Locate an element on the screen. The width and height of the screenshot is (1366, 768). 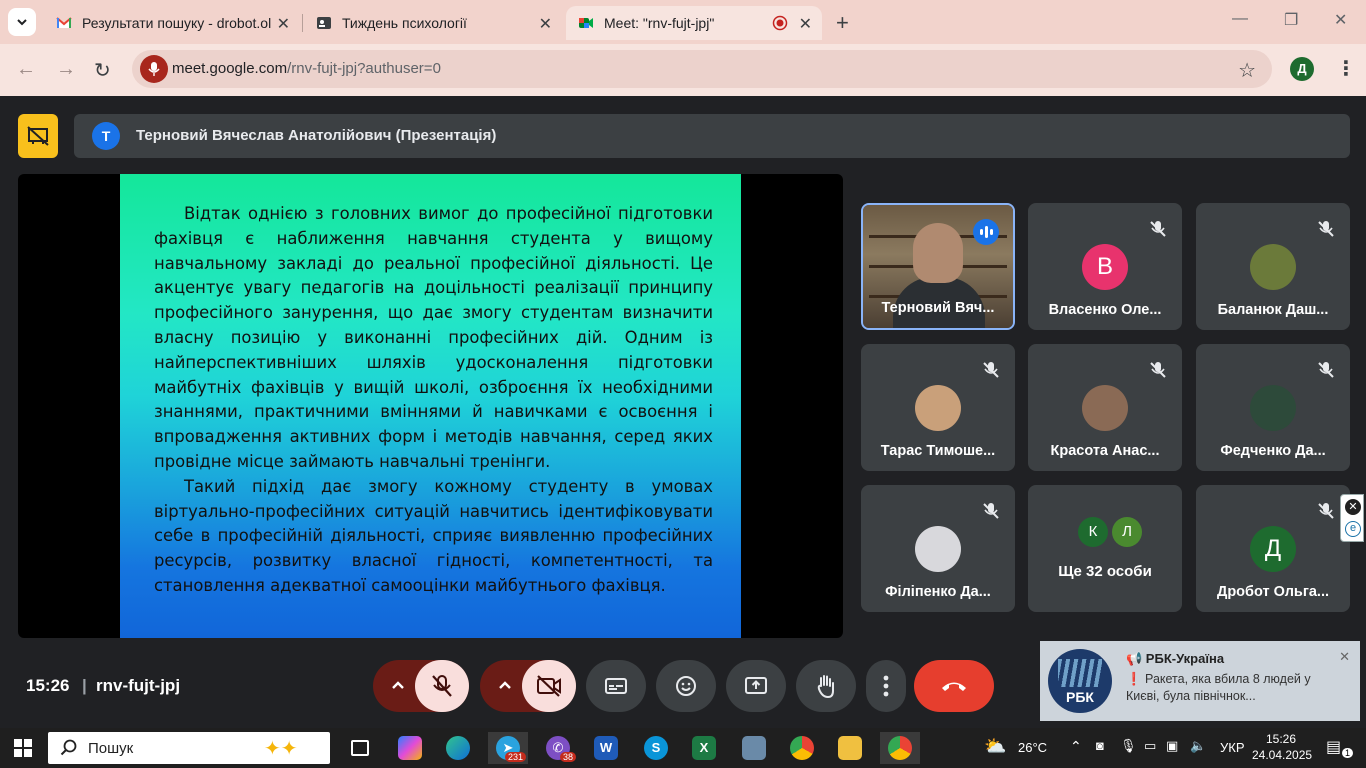
mic-toggle-button is located at coordinates (442, 686).